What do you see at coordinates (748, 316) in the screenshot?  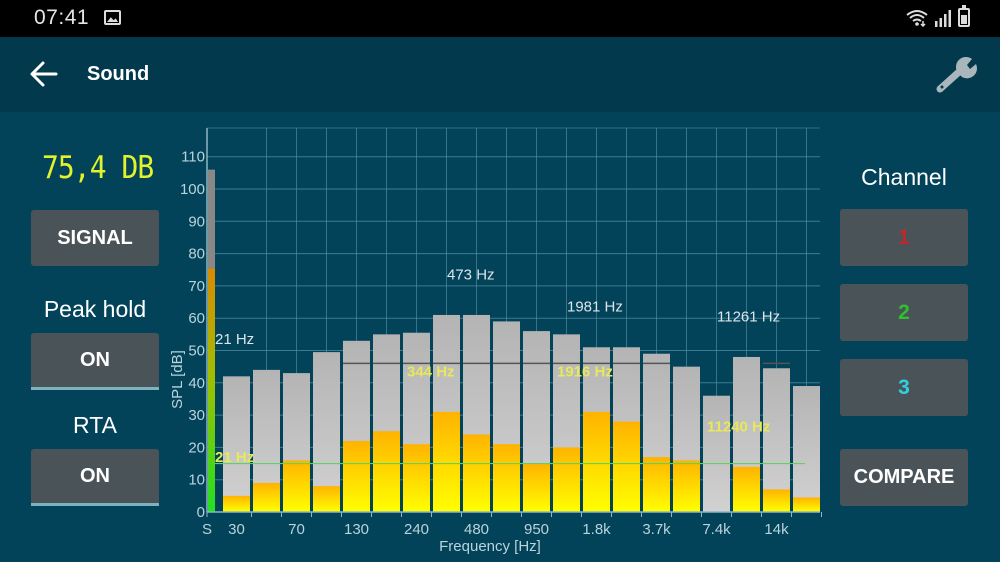 I see `peak-frequency-label: 11261 Hz` at bounding box center [748, 316].